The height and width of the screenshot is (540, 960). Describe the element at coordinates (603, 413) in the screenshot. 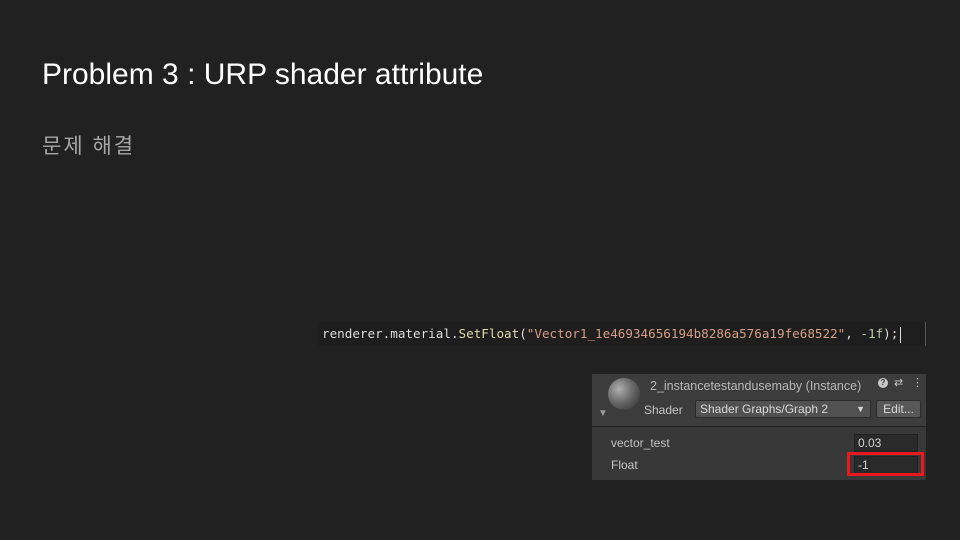

I see `foldout-arrow-icon: ▼` at that location.